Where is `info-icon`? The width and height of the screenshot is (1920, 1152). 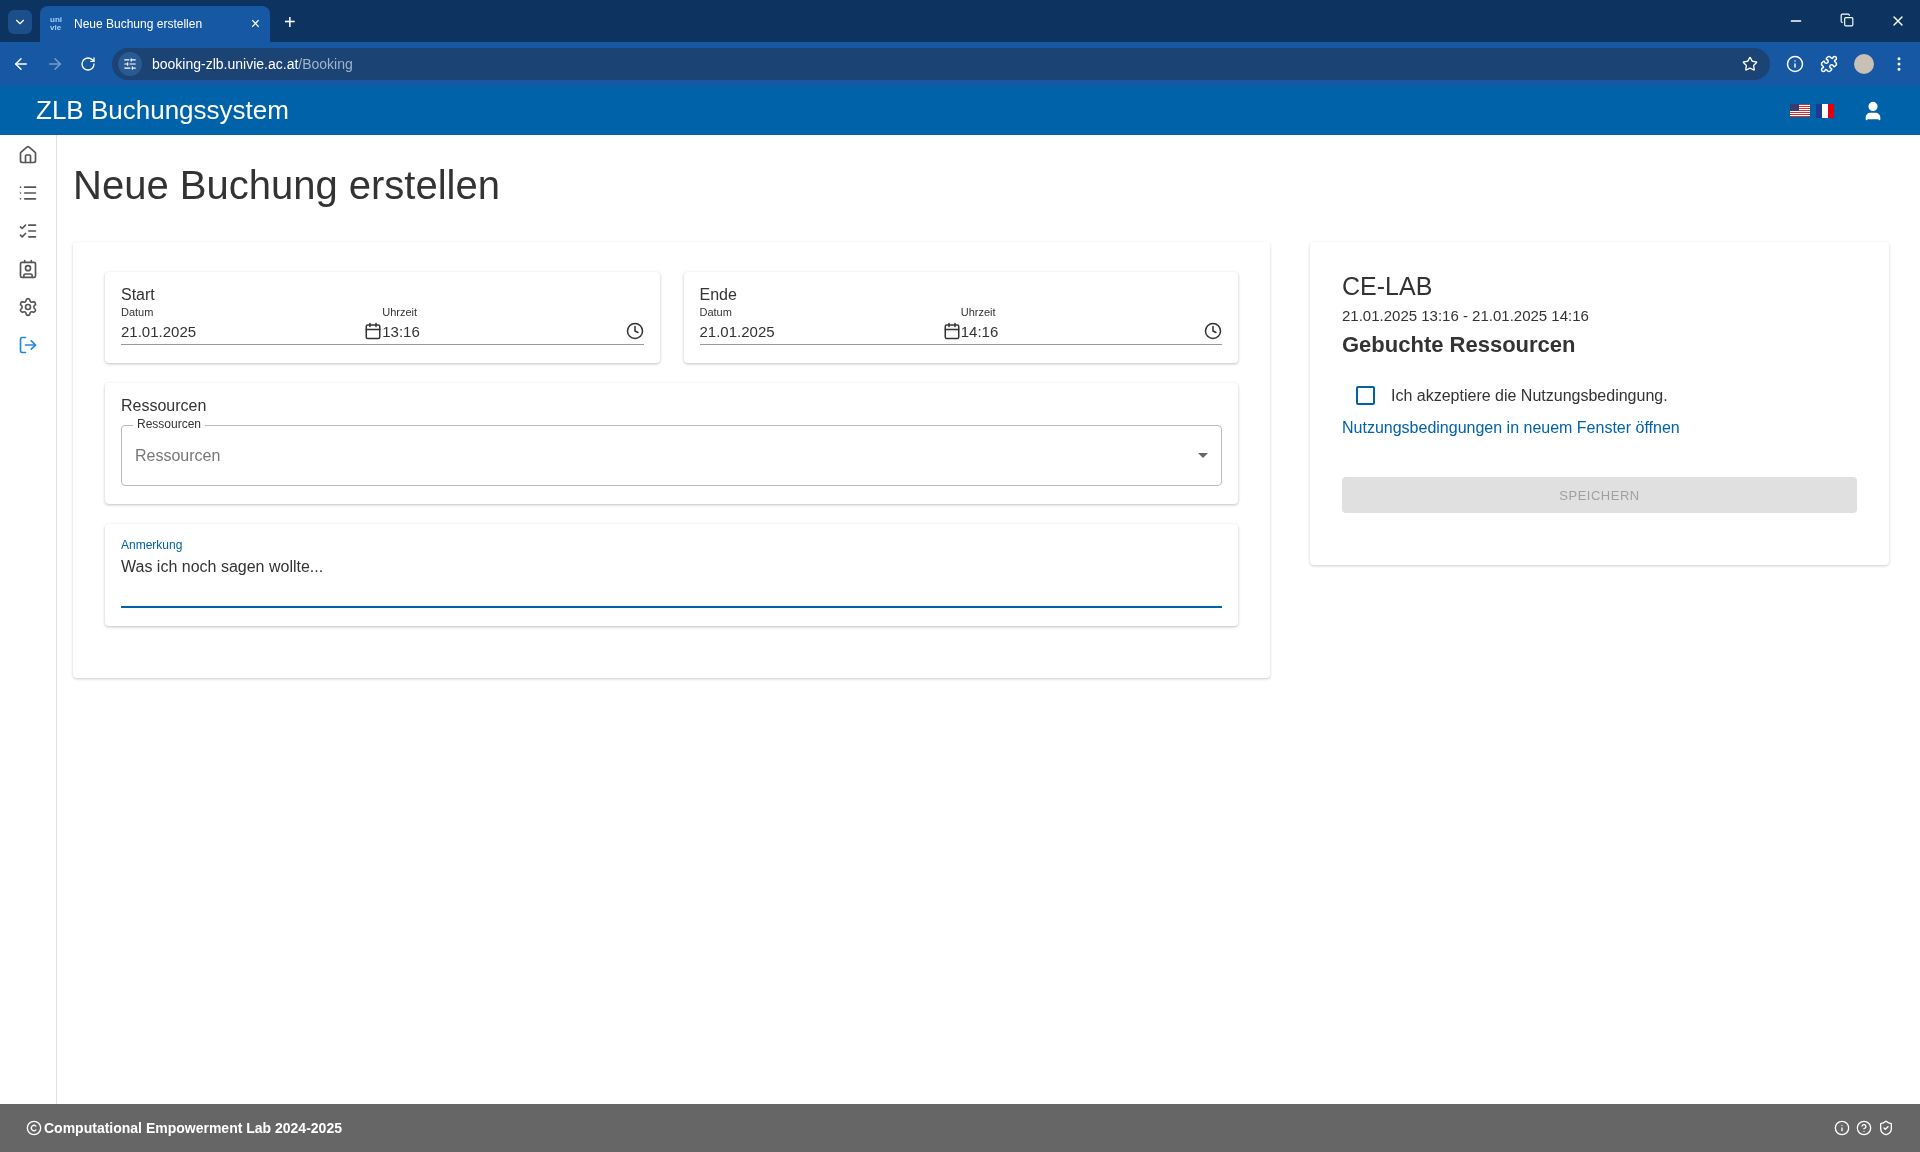
info-icon is located at coordinates (1842, 1128).